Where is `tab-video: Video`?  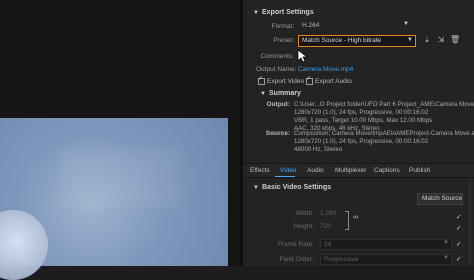
tab-video: Video is located at coordinates (288, 170).